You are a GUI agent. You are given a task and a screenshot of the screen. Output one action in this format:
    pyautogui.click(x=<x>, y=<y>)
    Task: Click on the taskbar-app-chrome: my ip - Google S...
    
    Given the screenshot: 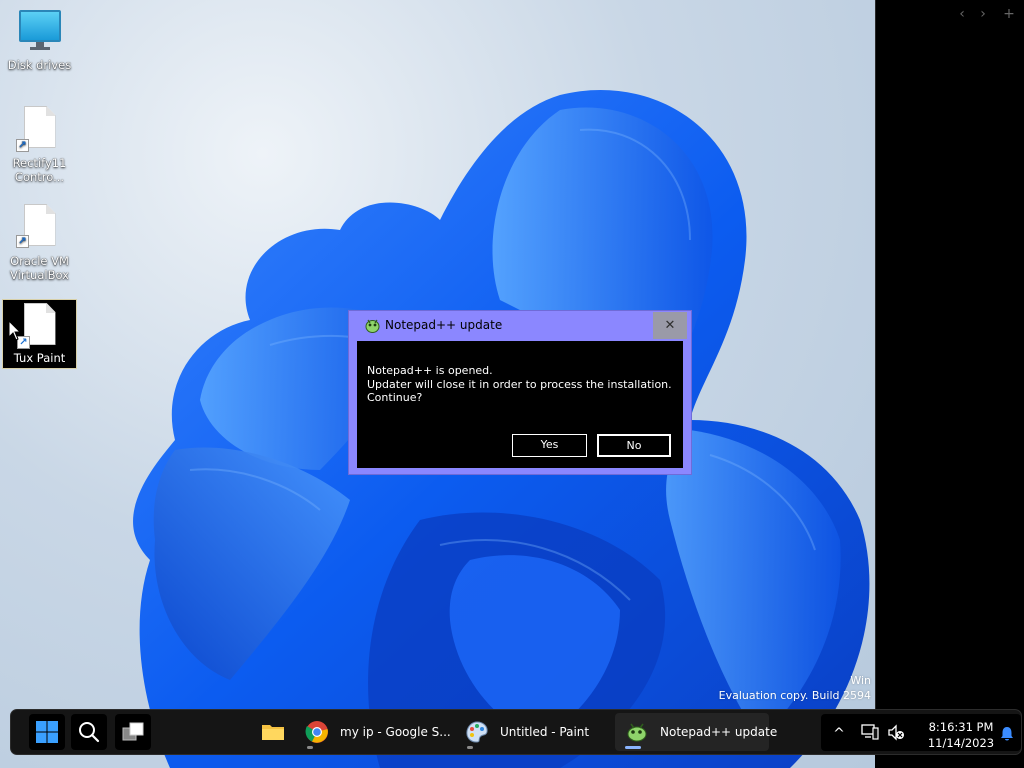 What is the action you would take?
    pyautogui.click(x=373, y=732)
    